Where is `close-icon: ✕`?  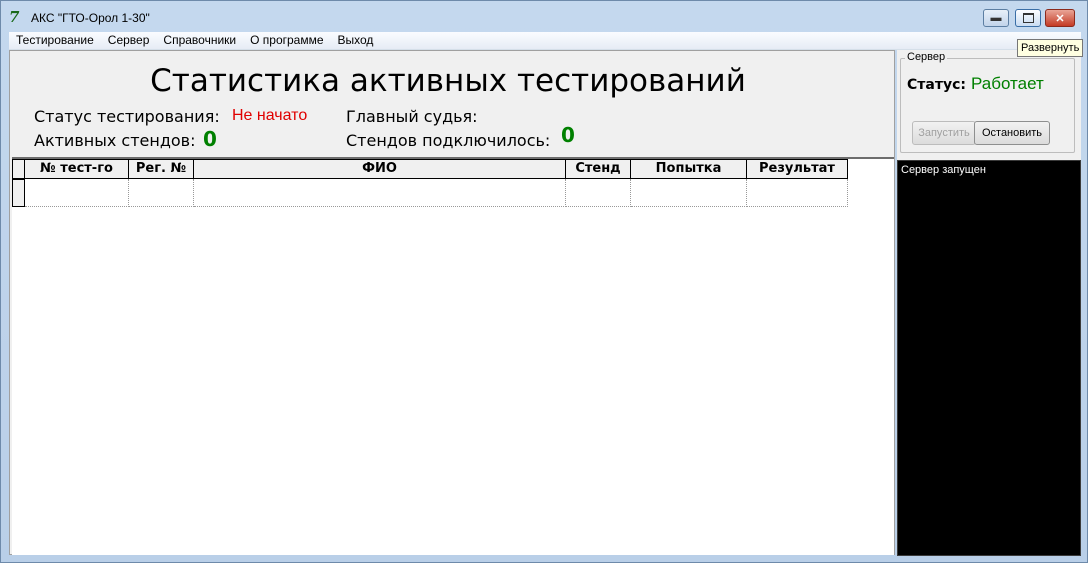 close-icon: ✕ is located at coordinates (1060, 18).